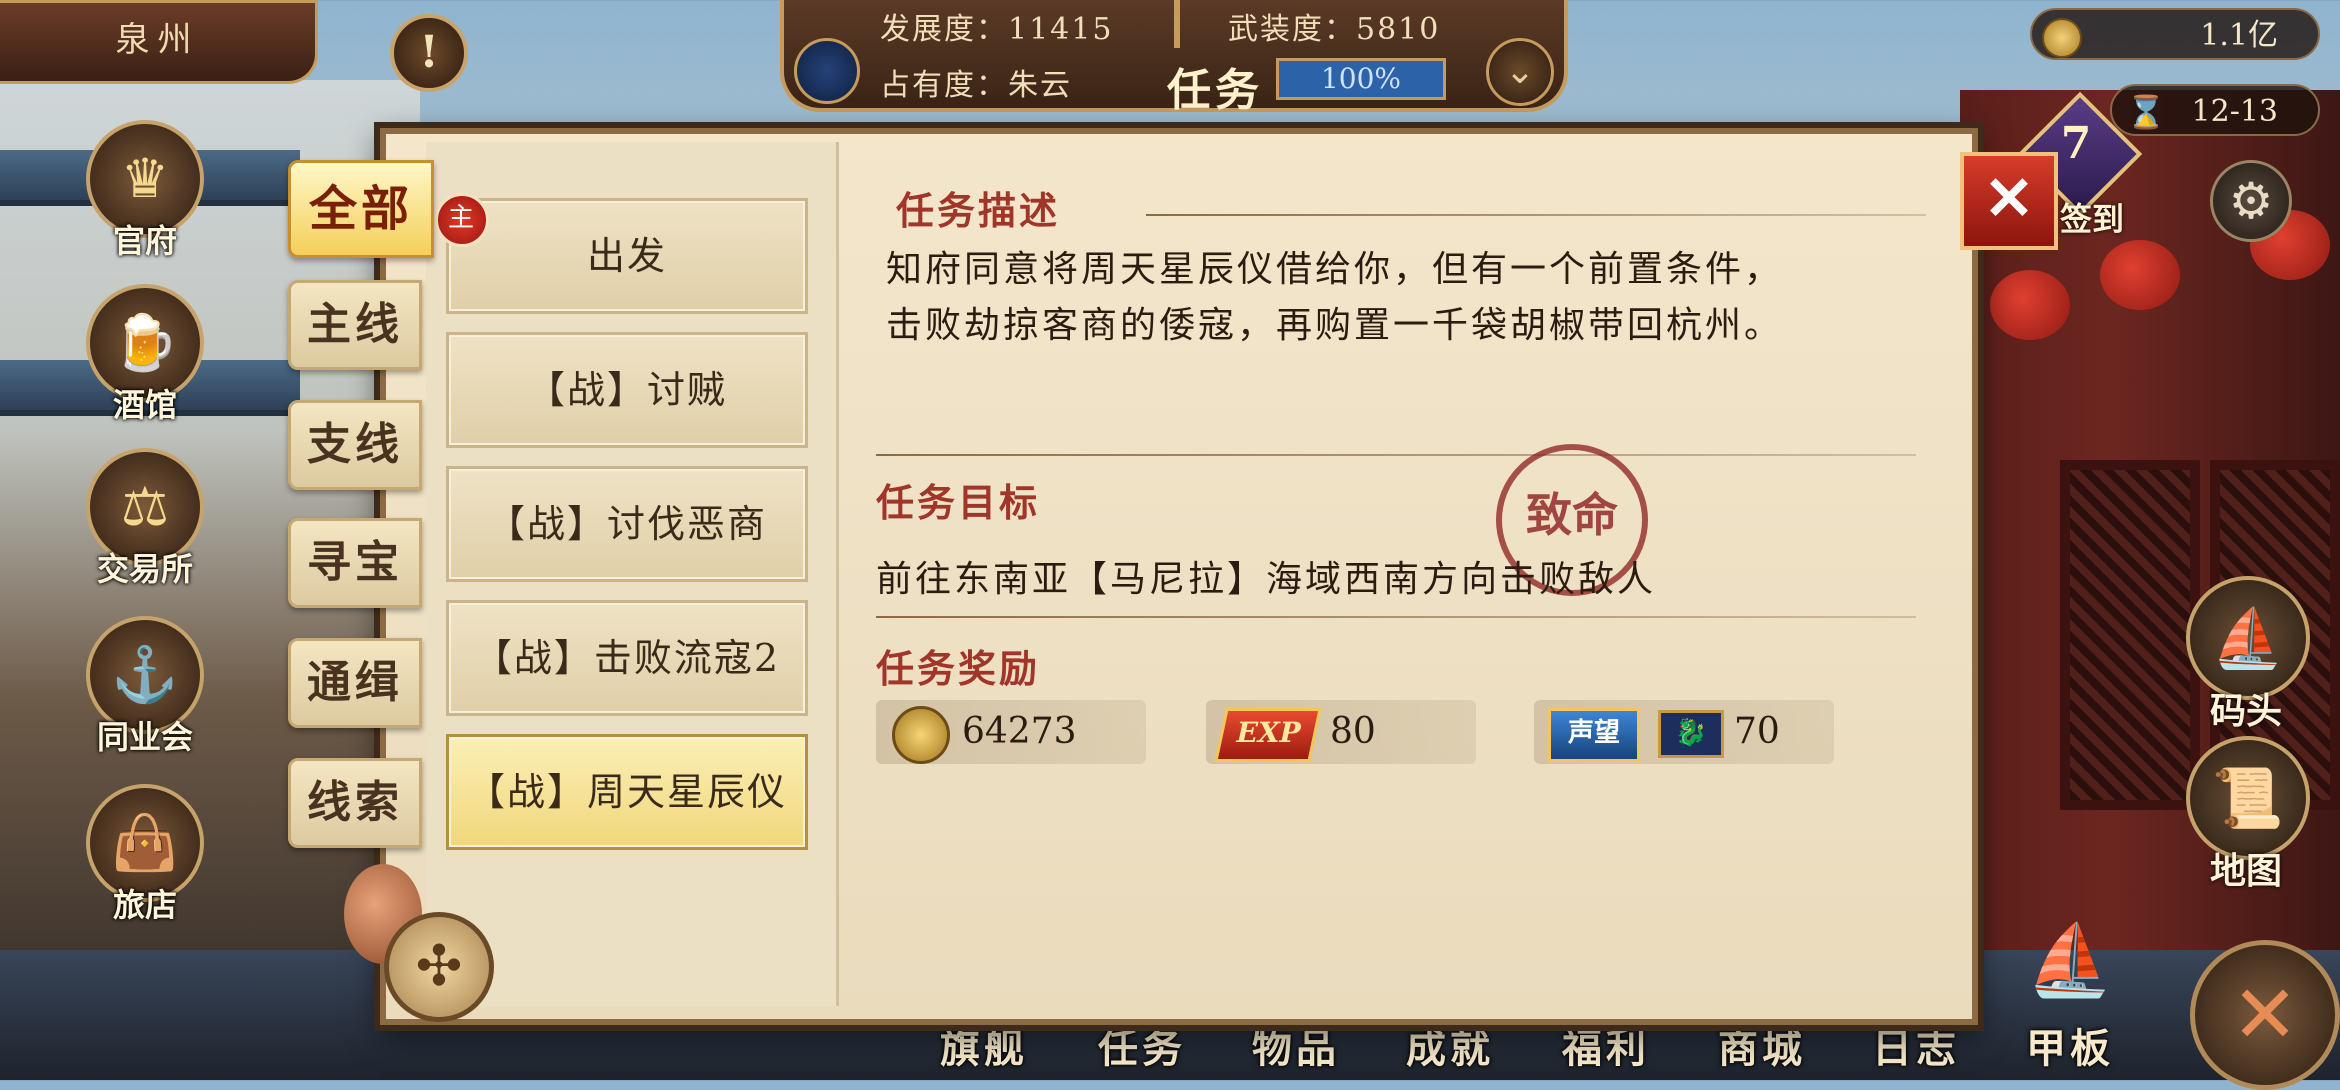  I want to click on task-progress-text: 100%, so click(1361, 78).